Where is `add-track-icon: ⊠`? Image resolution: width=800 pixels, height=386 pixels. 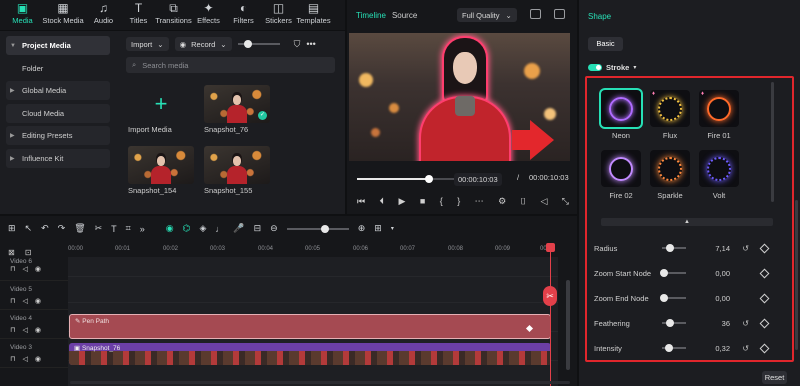 add-track-icon: ⊠ is located at coordinates (11, 252).